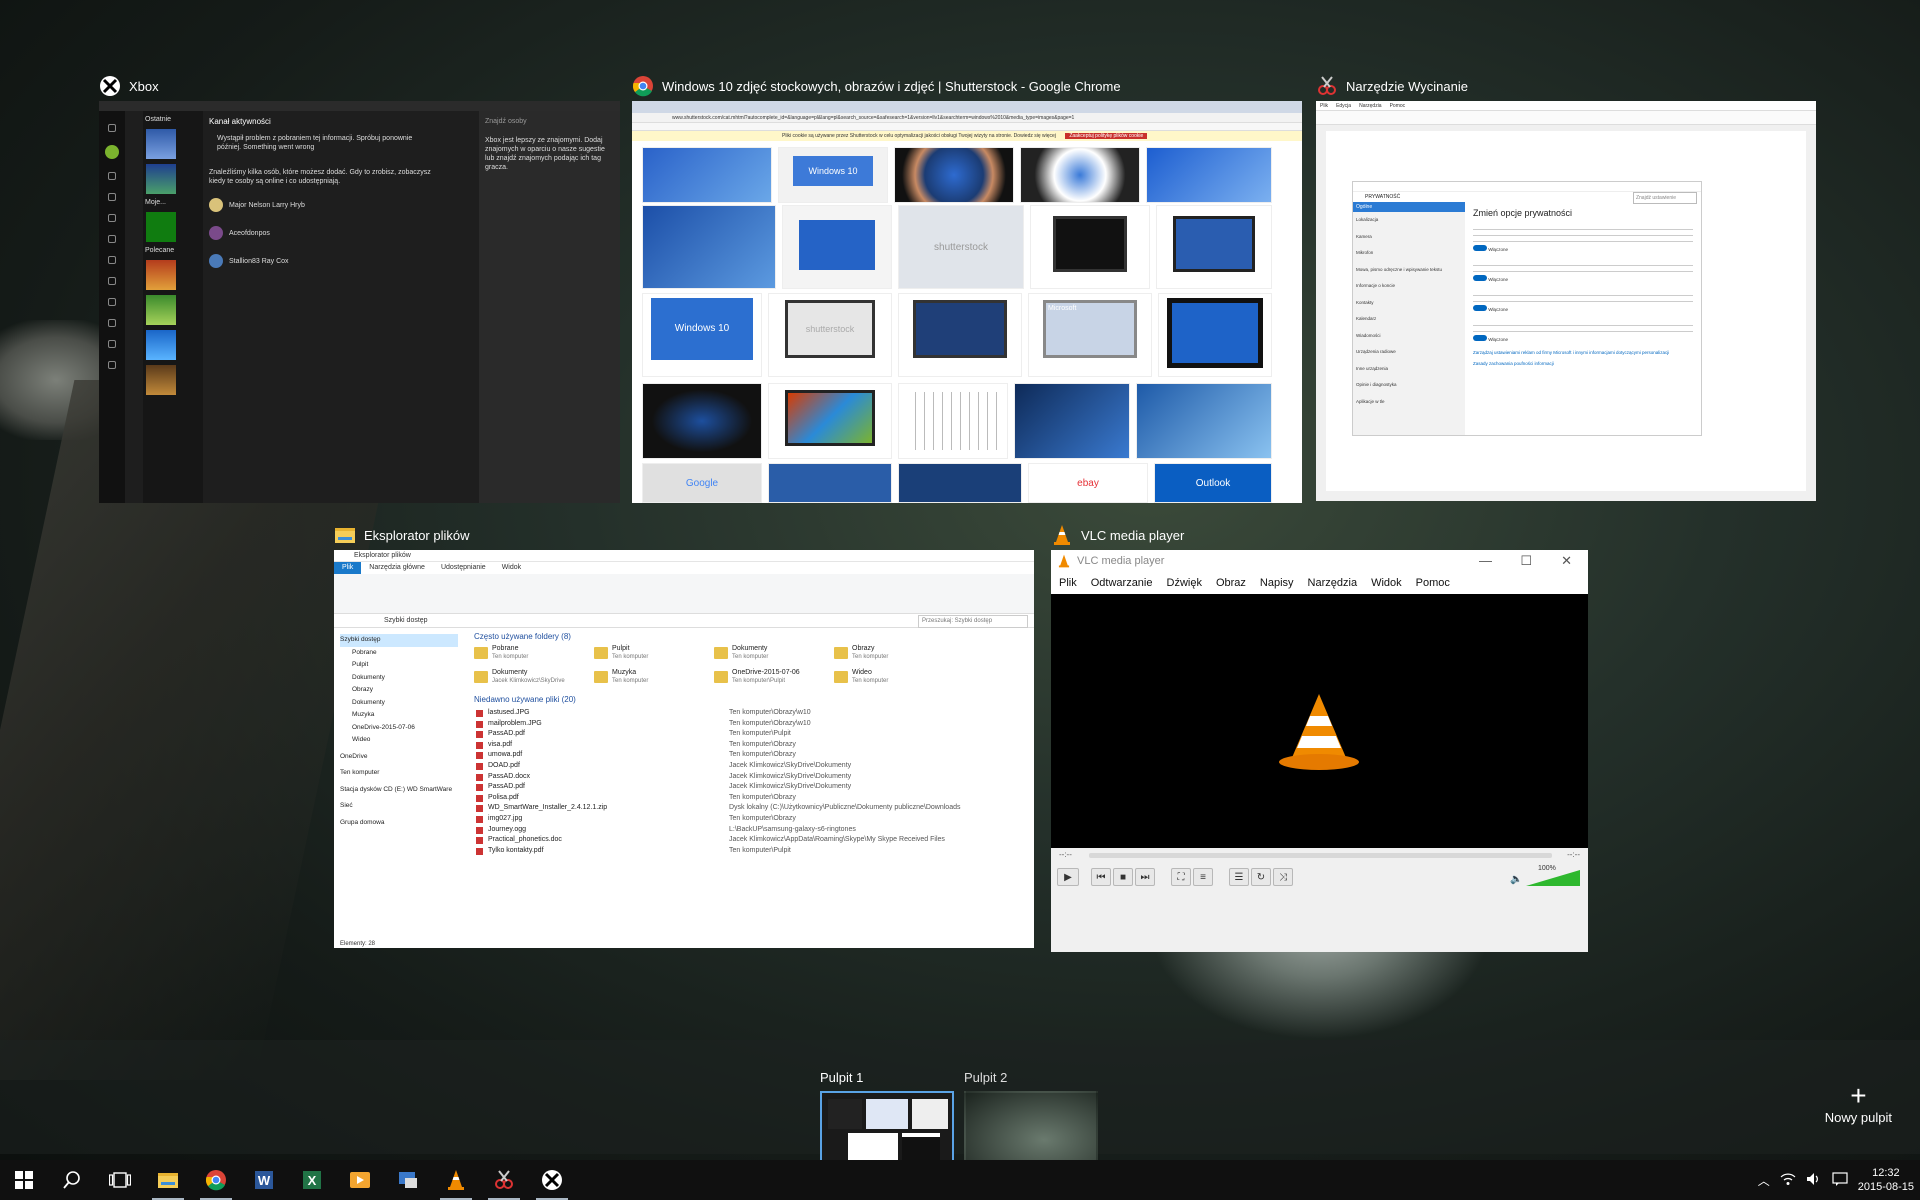  I want to click on play-button: ▶, so click(1068, 877).